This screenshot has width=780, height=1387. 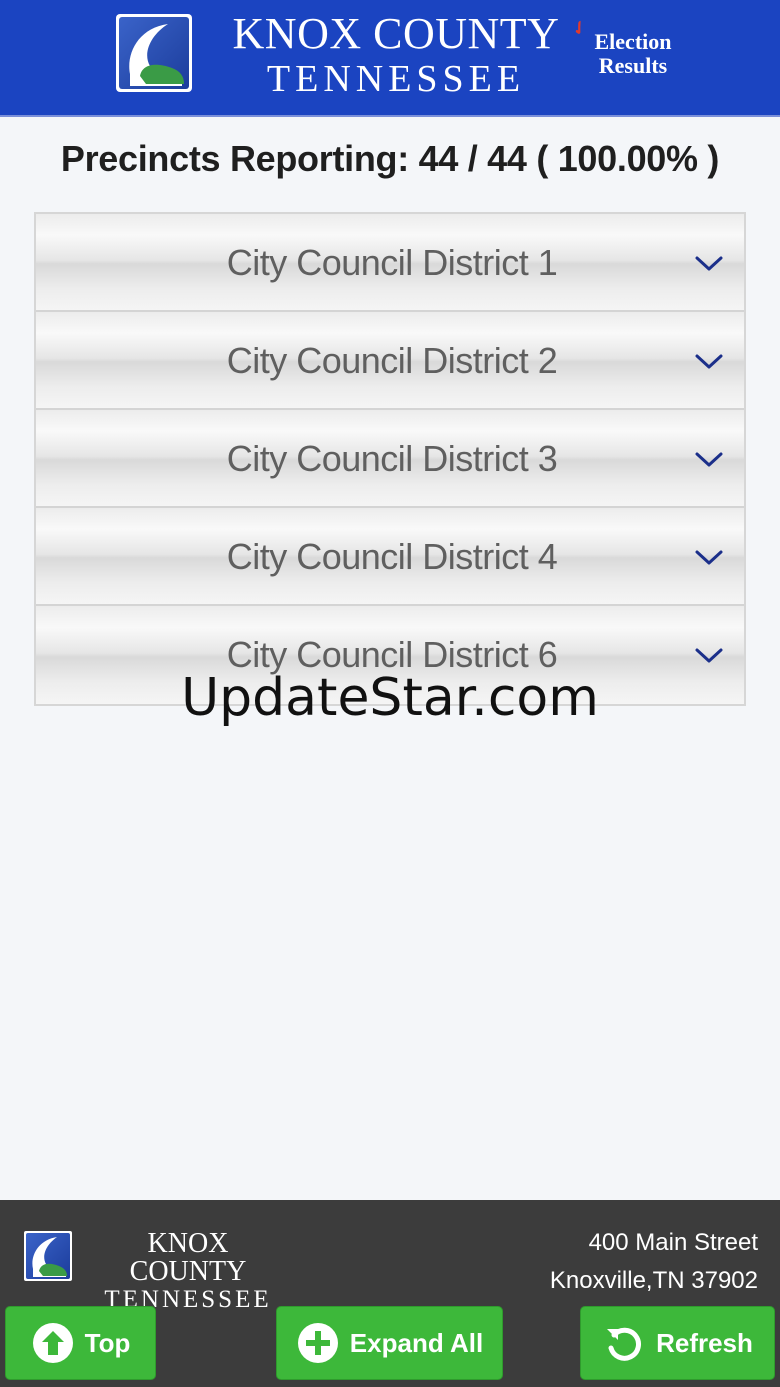 I want to click on header-title-line2: TENNESSEE, so click(x=396, y=79).